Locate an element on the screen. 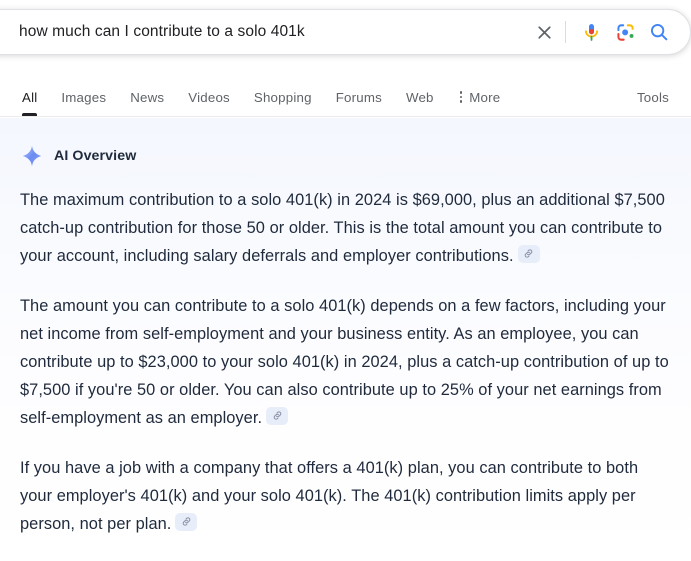  tab-images-label: Images is located at coordinates (84, 97).